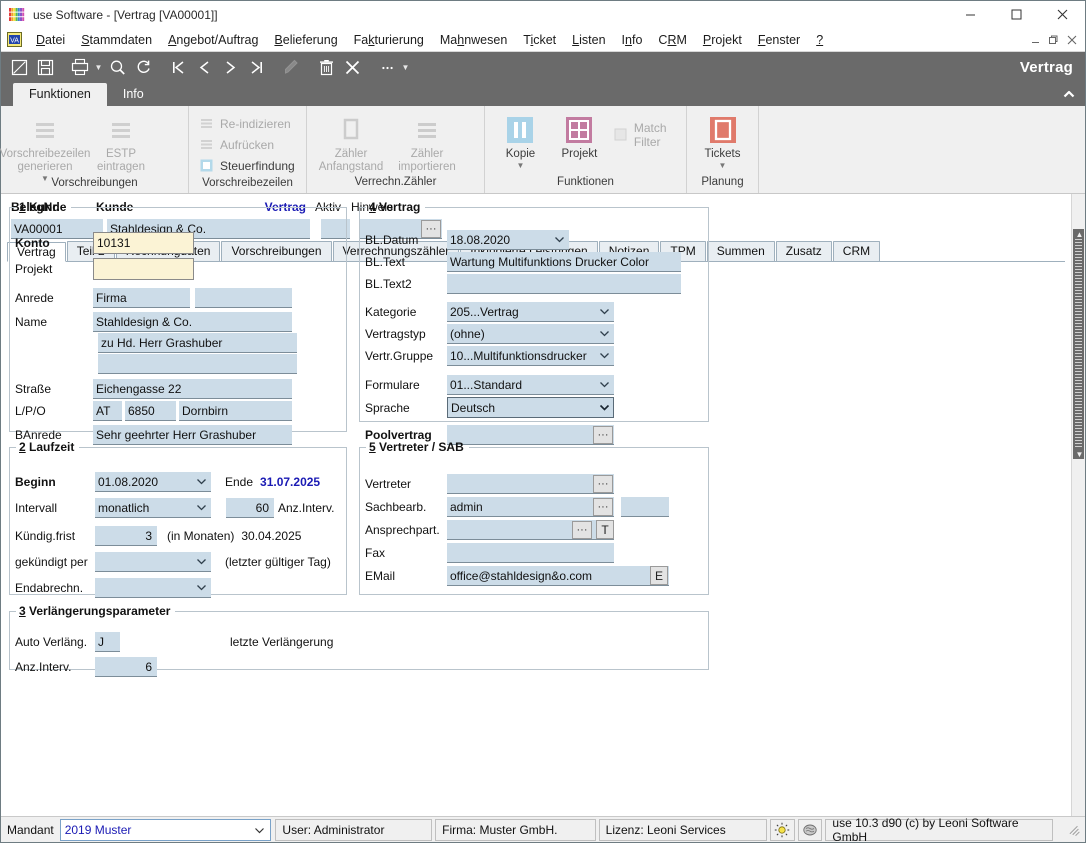  What do you see at coordinates (197, 364) in the screenshot?
I see `name3-input` at bounding box center [197, 364].